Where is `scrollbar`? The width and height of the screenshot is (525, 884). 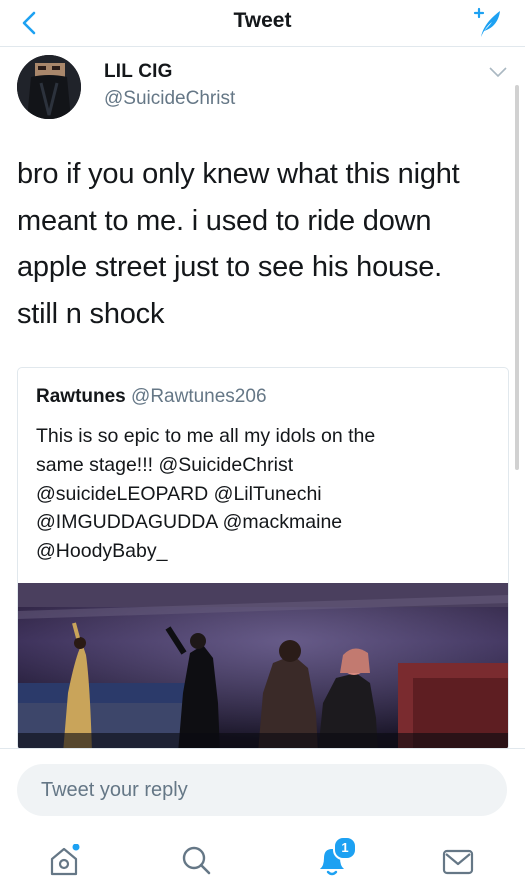
scrollbar is located at coordinates (517, 277).